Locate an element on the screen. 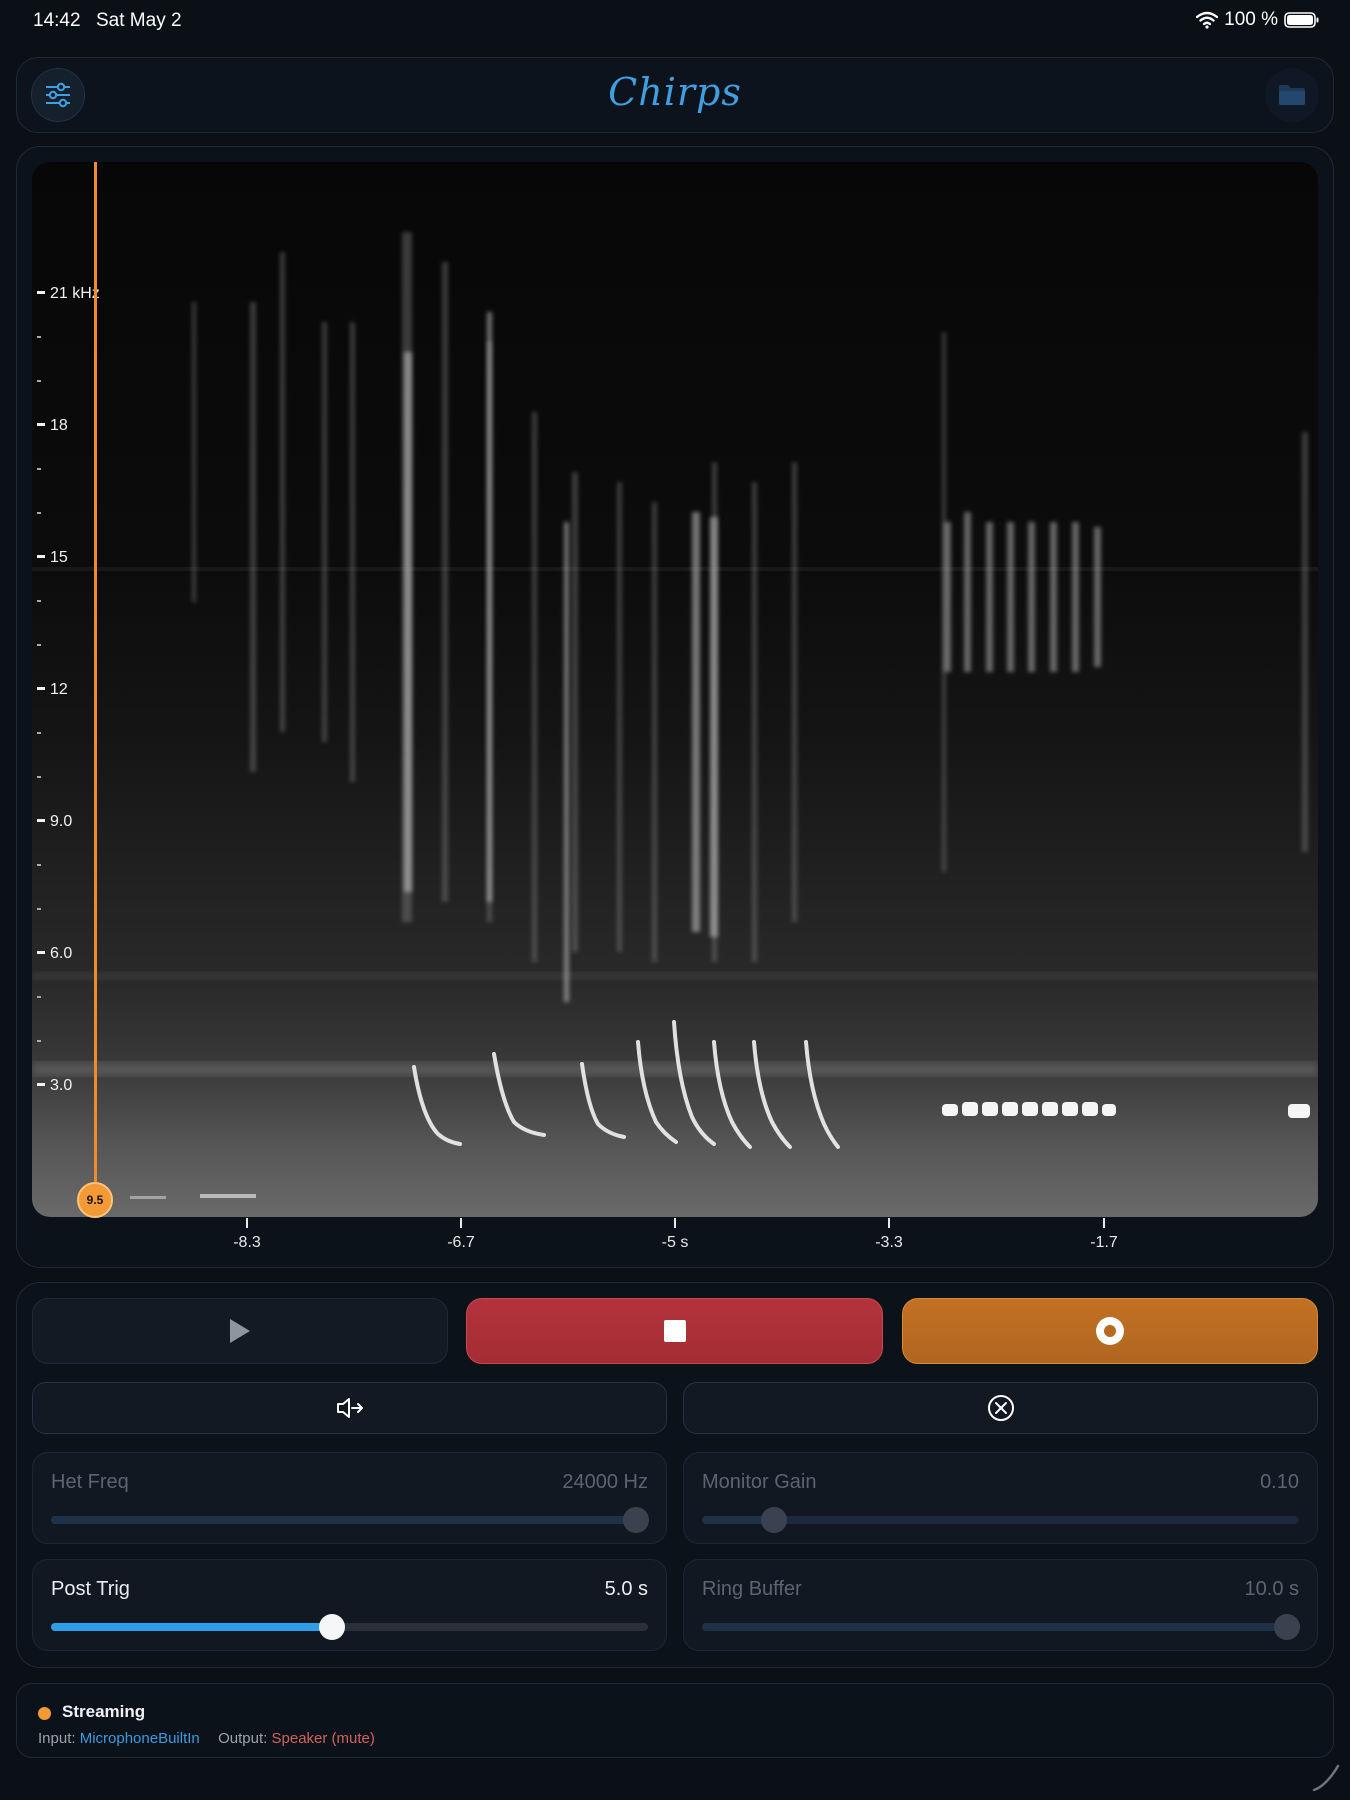 The width and height of the screenshot is (1350, 1800). post-trig-value: 5.0 s is located at coordinates (626, 1589).